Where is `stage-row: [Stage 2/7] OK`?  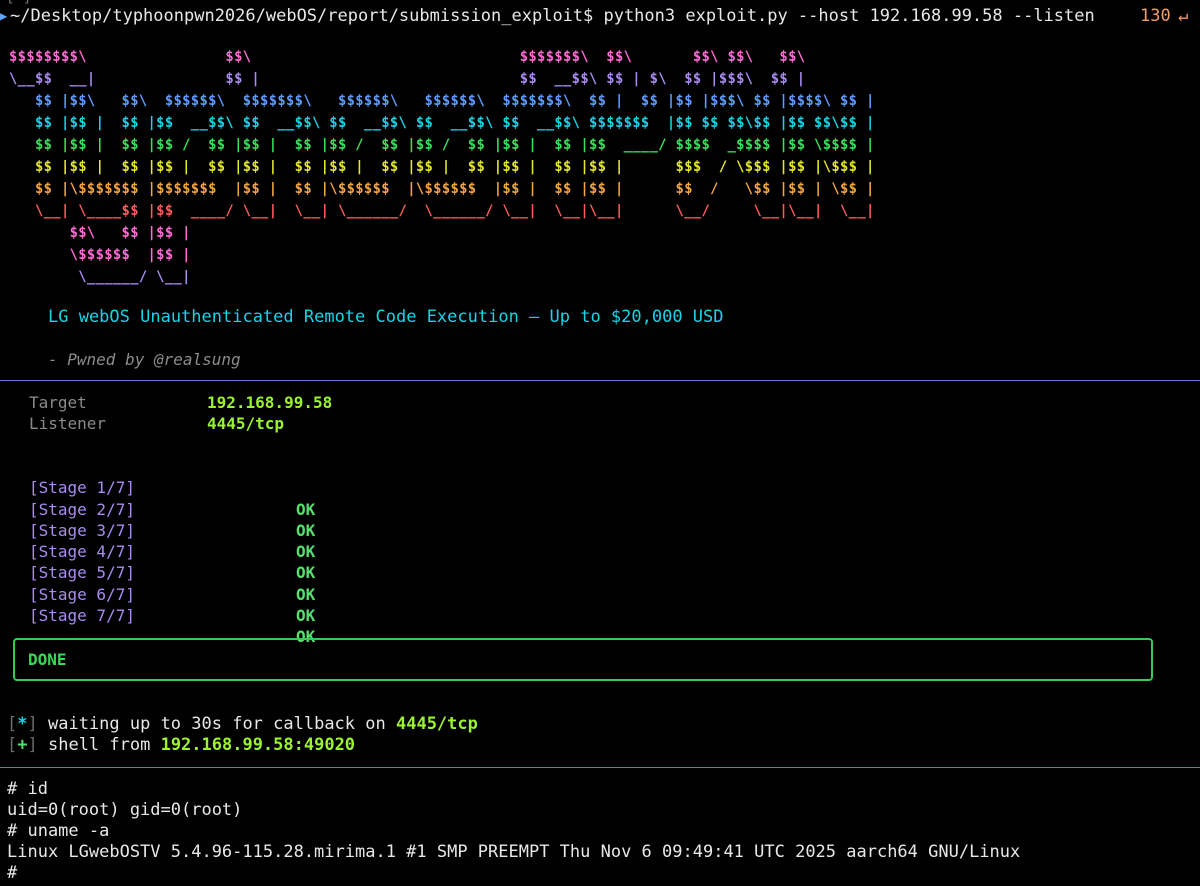
stage-row: [Stage 2/7] OK is located at coordinates (172, 508).